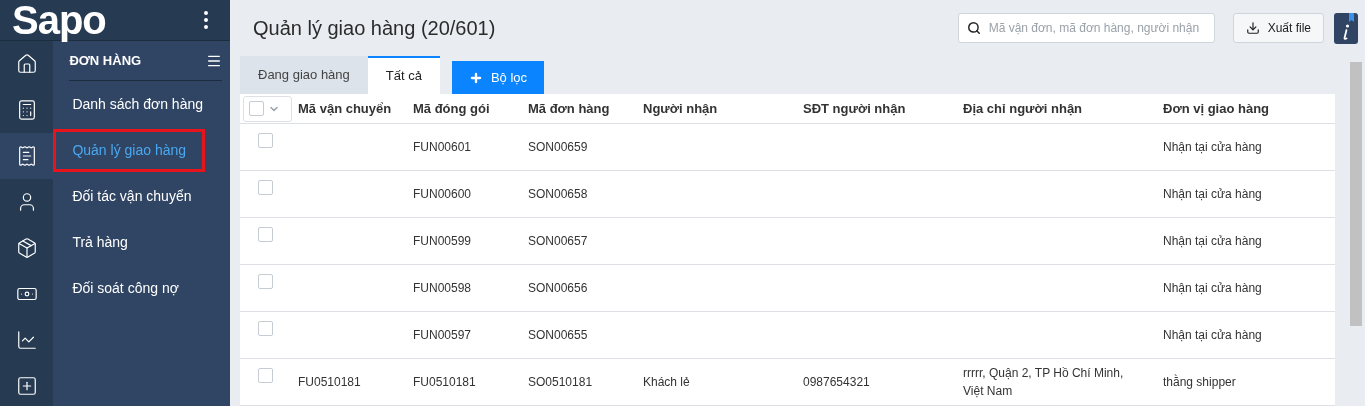  What do you see at coordinates (403, 75) in the screenshot?
I see `tab: Tất cả` at bounding box center [403, 75].